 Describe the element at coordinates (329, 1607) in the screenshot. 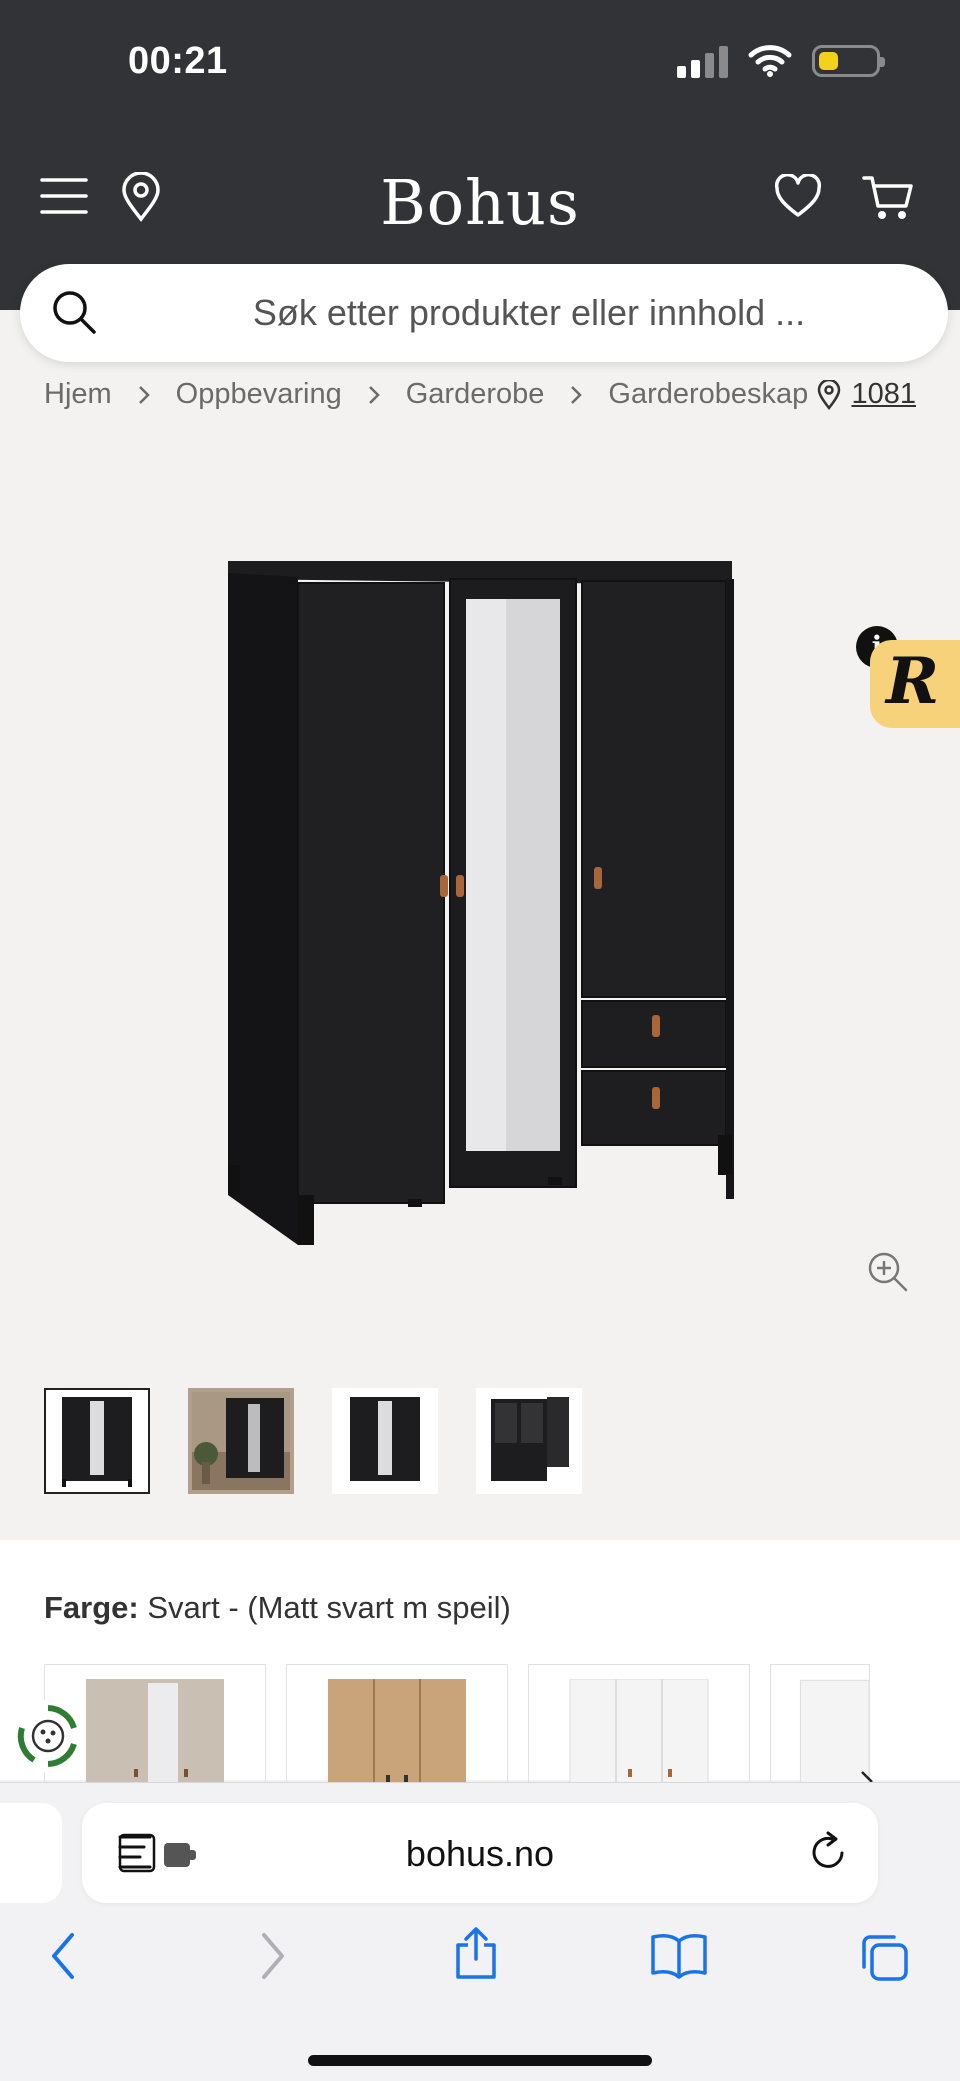

I see `color-label-value: Svart - (Matt svart m speil)` at that location.